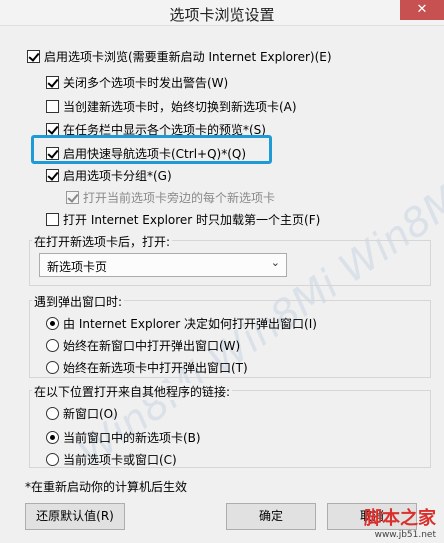 The width and height of the screenshot is (444, 543). I want to click on links-option-new-tab: 当前窗口中的新选项卡(B), so click(123, 437).